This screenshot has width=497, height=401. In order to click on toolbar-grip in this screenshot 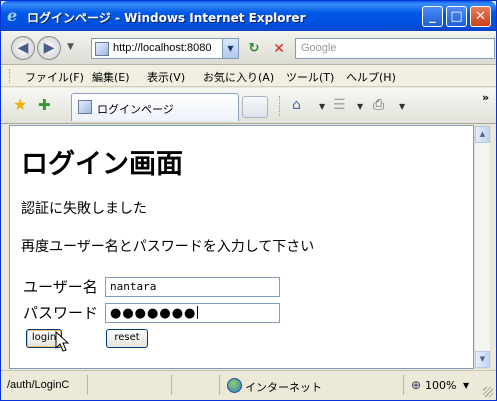, I will do `click(10, 76)`.